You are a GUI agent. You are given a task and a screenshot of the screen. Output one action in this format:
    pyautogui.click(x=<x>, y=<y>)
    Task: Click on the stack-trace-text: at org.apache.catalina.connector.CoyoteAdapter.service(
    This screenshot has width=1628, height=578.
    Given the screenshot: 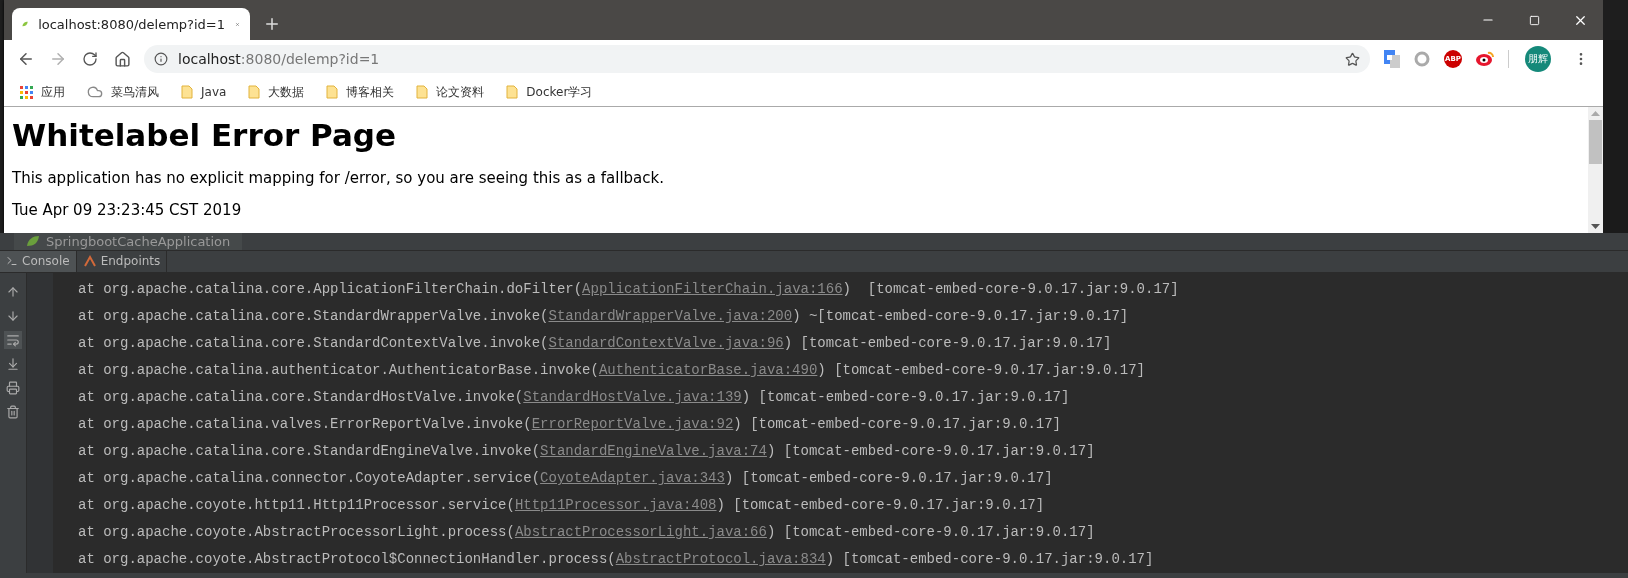 What is the action you would take?
    pyautogui.click(x=309, y=478)
    